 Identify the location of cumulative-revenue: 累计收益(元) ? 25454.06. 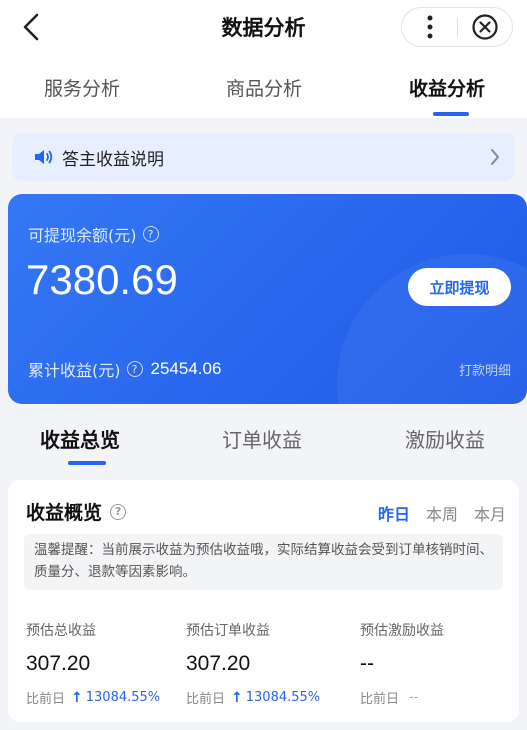
(124, 369).